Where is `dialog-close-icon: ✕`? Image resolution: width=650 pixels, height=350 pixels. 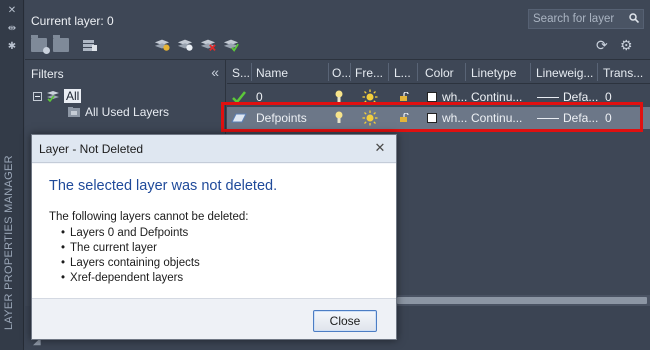 dialog-close-icon: ✕ is located at coordinates (380, 148).